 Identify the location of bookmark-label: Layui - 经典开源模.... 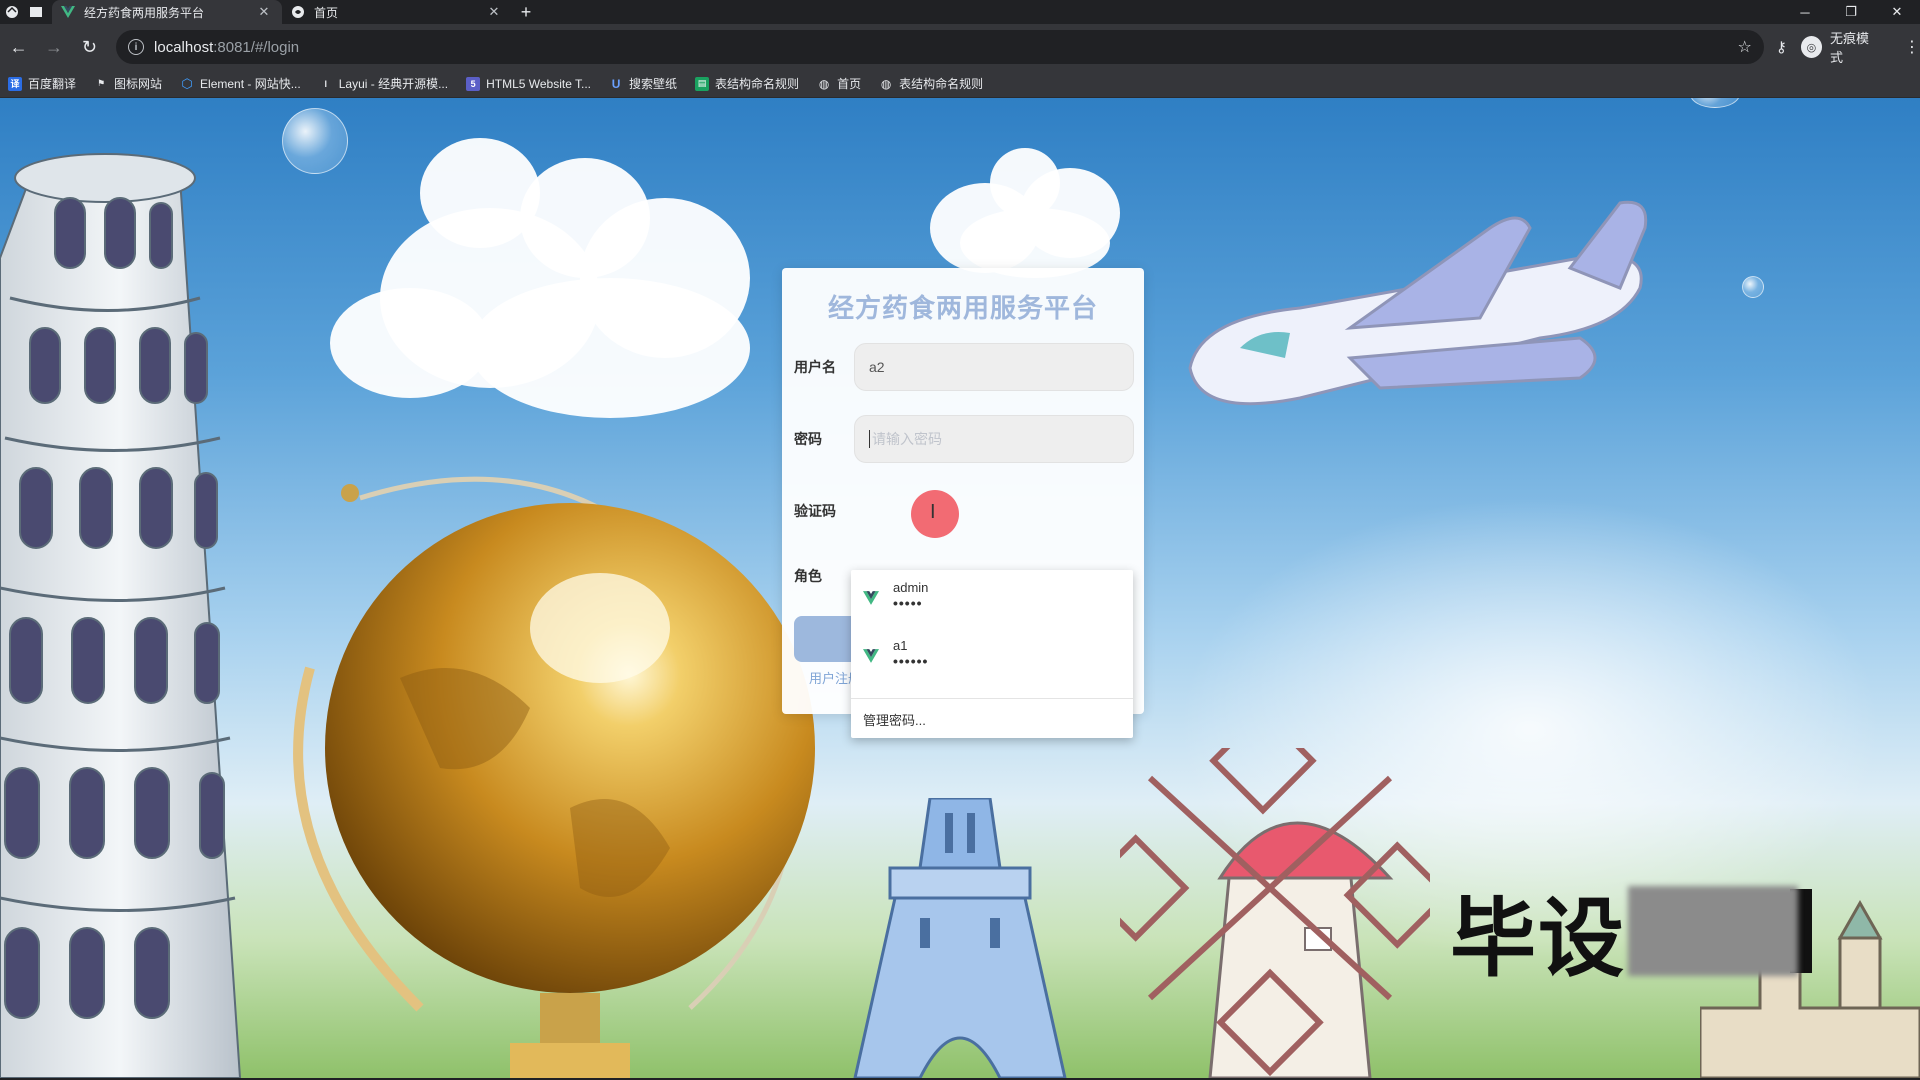
(393, 84).